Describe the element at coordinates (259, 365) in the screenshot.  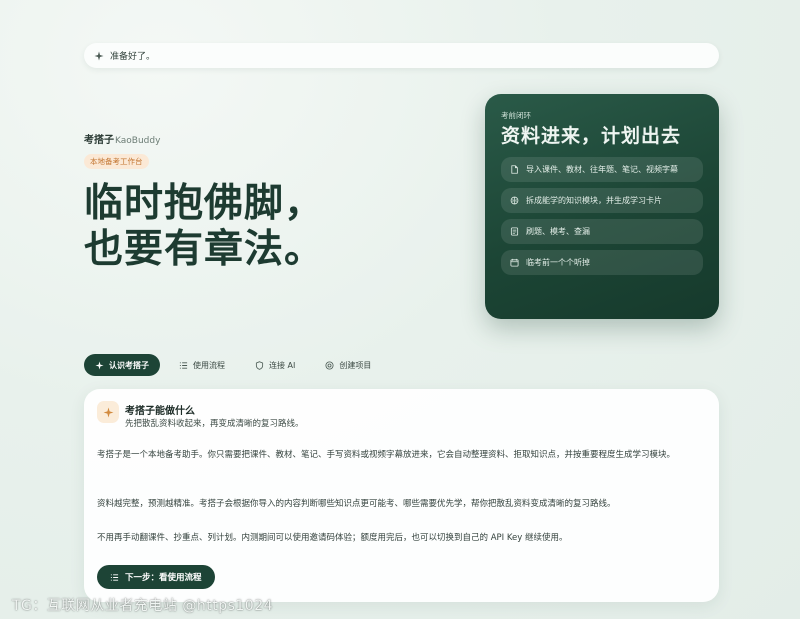
I see `shield-icon` at that location.